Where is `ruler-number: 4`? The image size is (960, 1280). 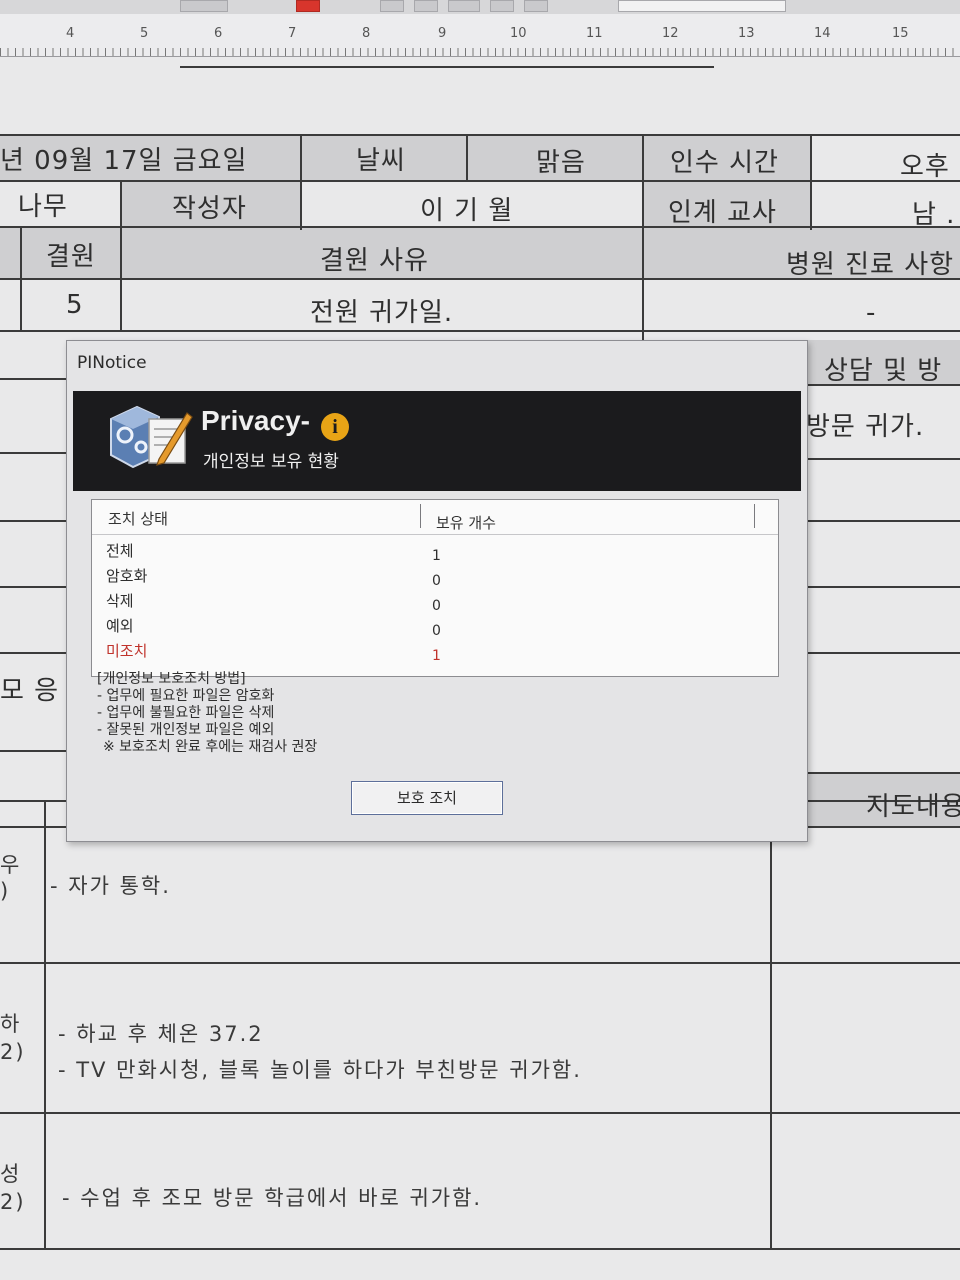
ruler-number: 4 is located at coordinates (70, 33).